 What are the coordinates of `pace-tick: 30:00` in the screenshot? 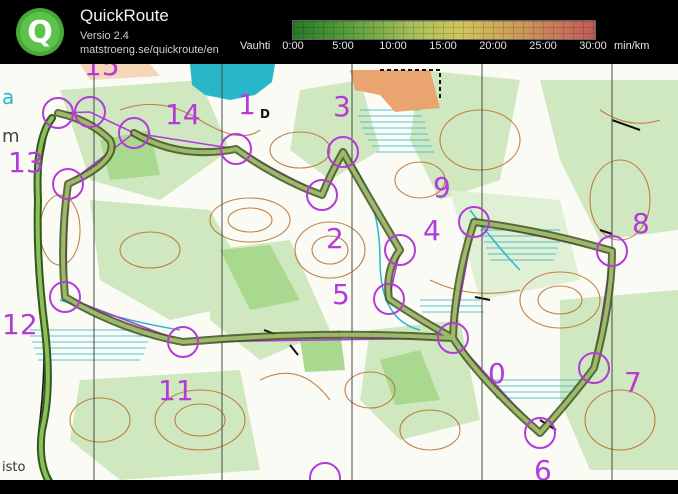 It's located at (593, 46).